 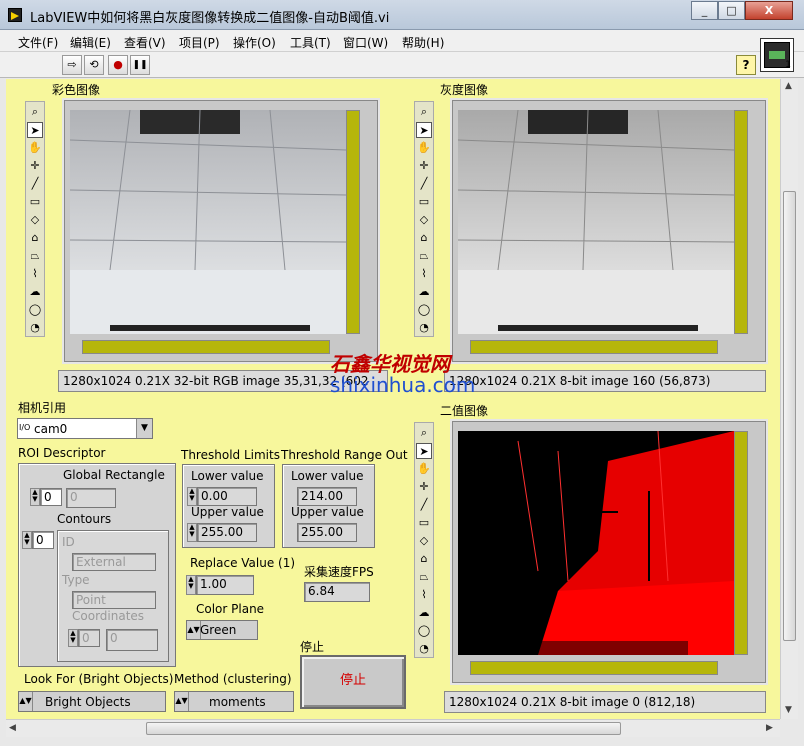 I want to click on vertical-scroll-thumb, so click(x=789, y=416).